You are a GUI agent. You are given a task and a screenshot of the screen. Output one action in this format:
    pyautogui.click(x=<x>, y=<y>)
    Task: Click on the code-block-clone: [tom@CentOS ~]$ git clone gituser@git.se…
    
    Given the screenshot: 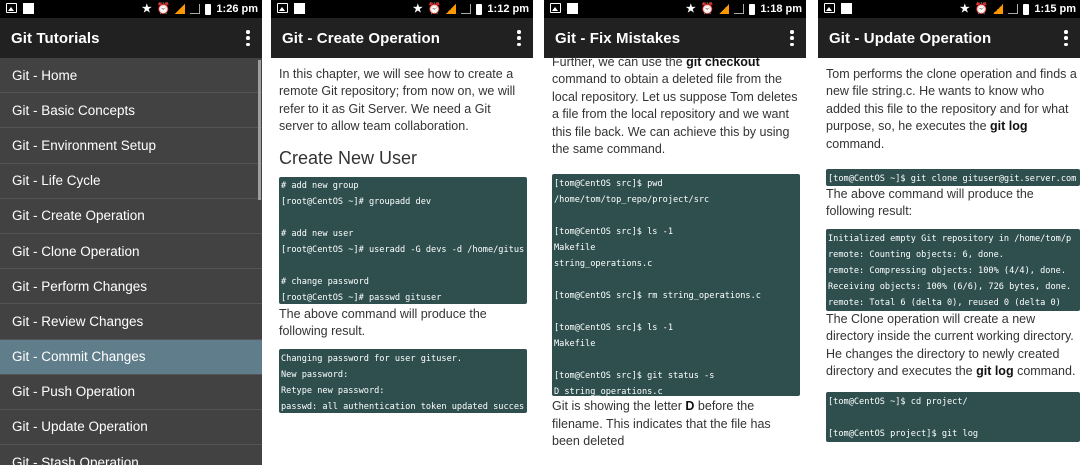 What is the action you would take?
    pyautogui.click(x=953, y=178)
    